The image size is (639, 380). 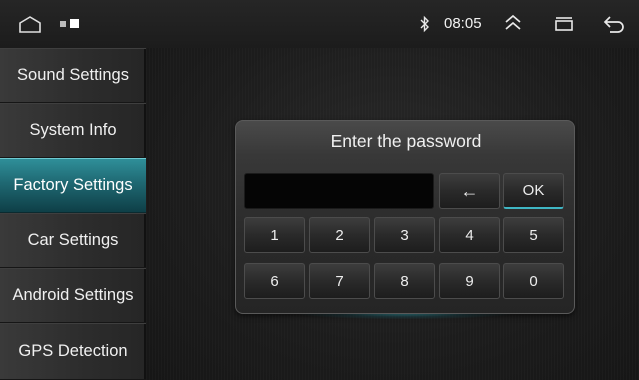 I want to click on key-2: 2, so click(x=339, y=235).